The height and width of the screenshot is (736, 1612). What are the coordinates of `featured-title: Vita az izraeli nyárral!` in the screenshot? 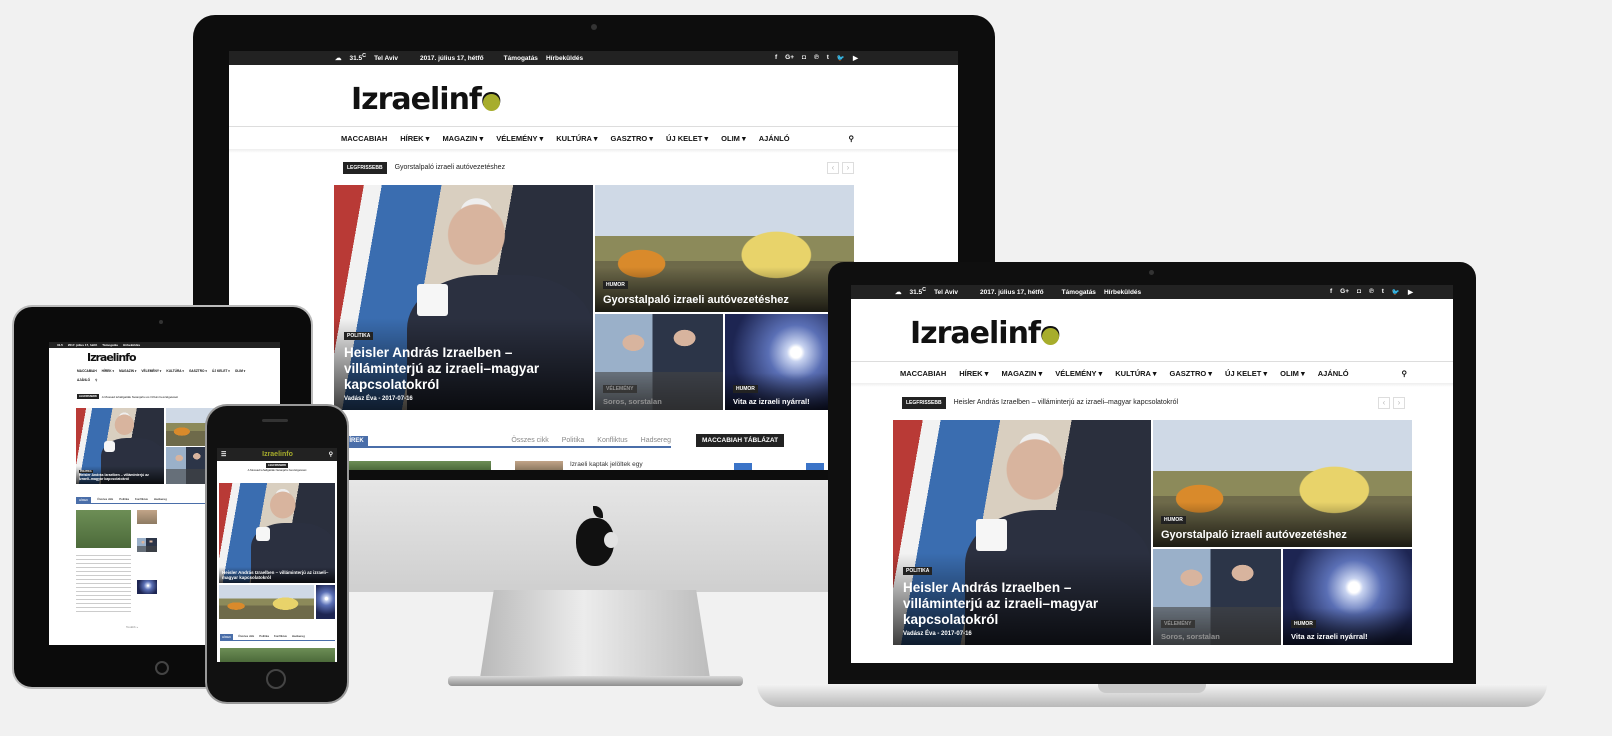 It's located at (1347, 636).